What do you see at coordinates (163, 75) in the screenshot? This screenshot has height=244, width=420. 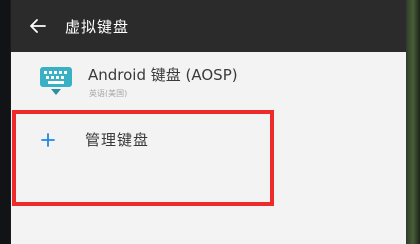 I see `keyboard-name: Android 键盘 (AOSP)` at bounding box center [163, 75].